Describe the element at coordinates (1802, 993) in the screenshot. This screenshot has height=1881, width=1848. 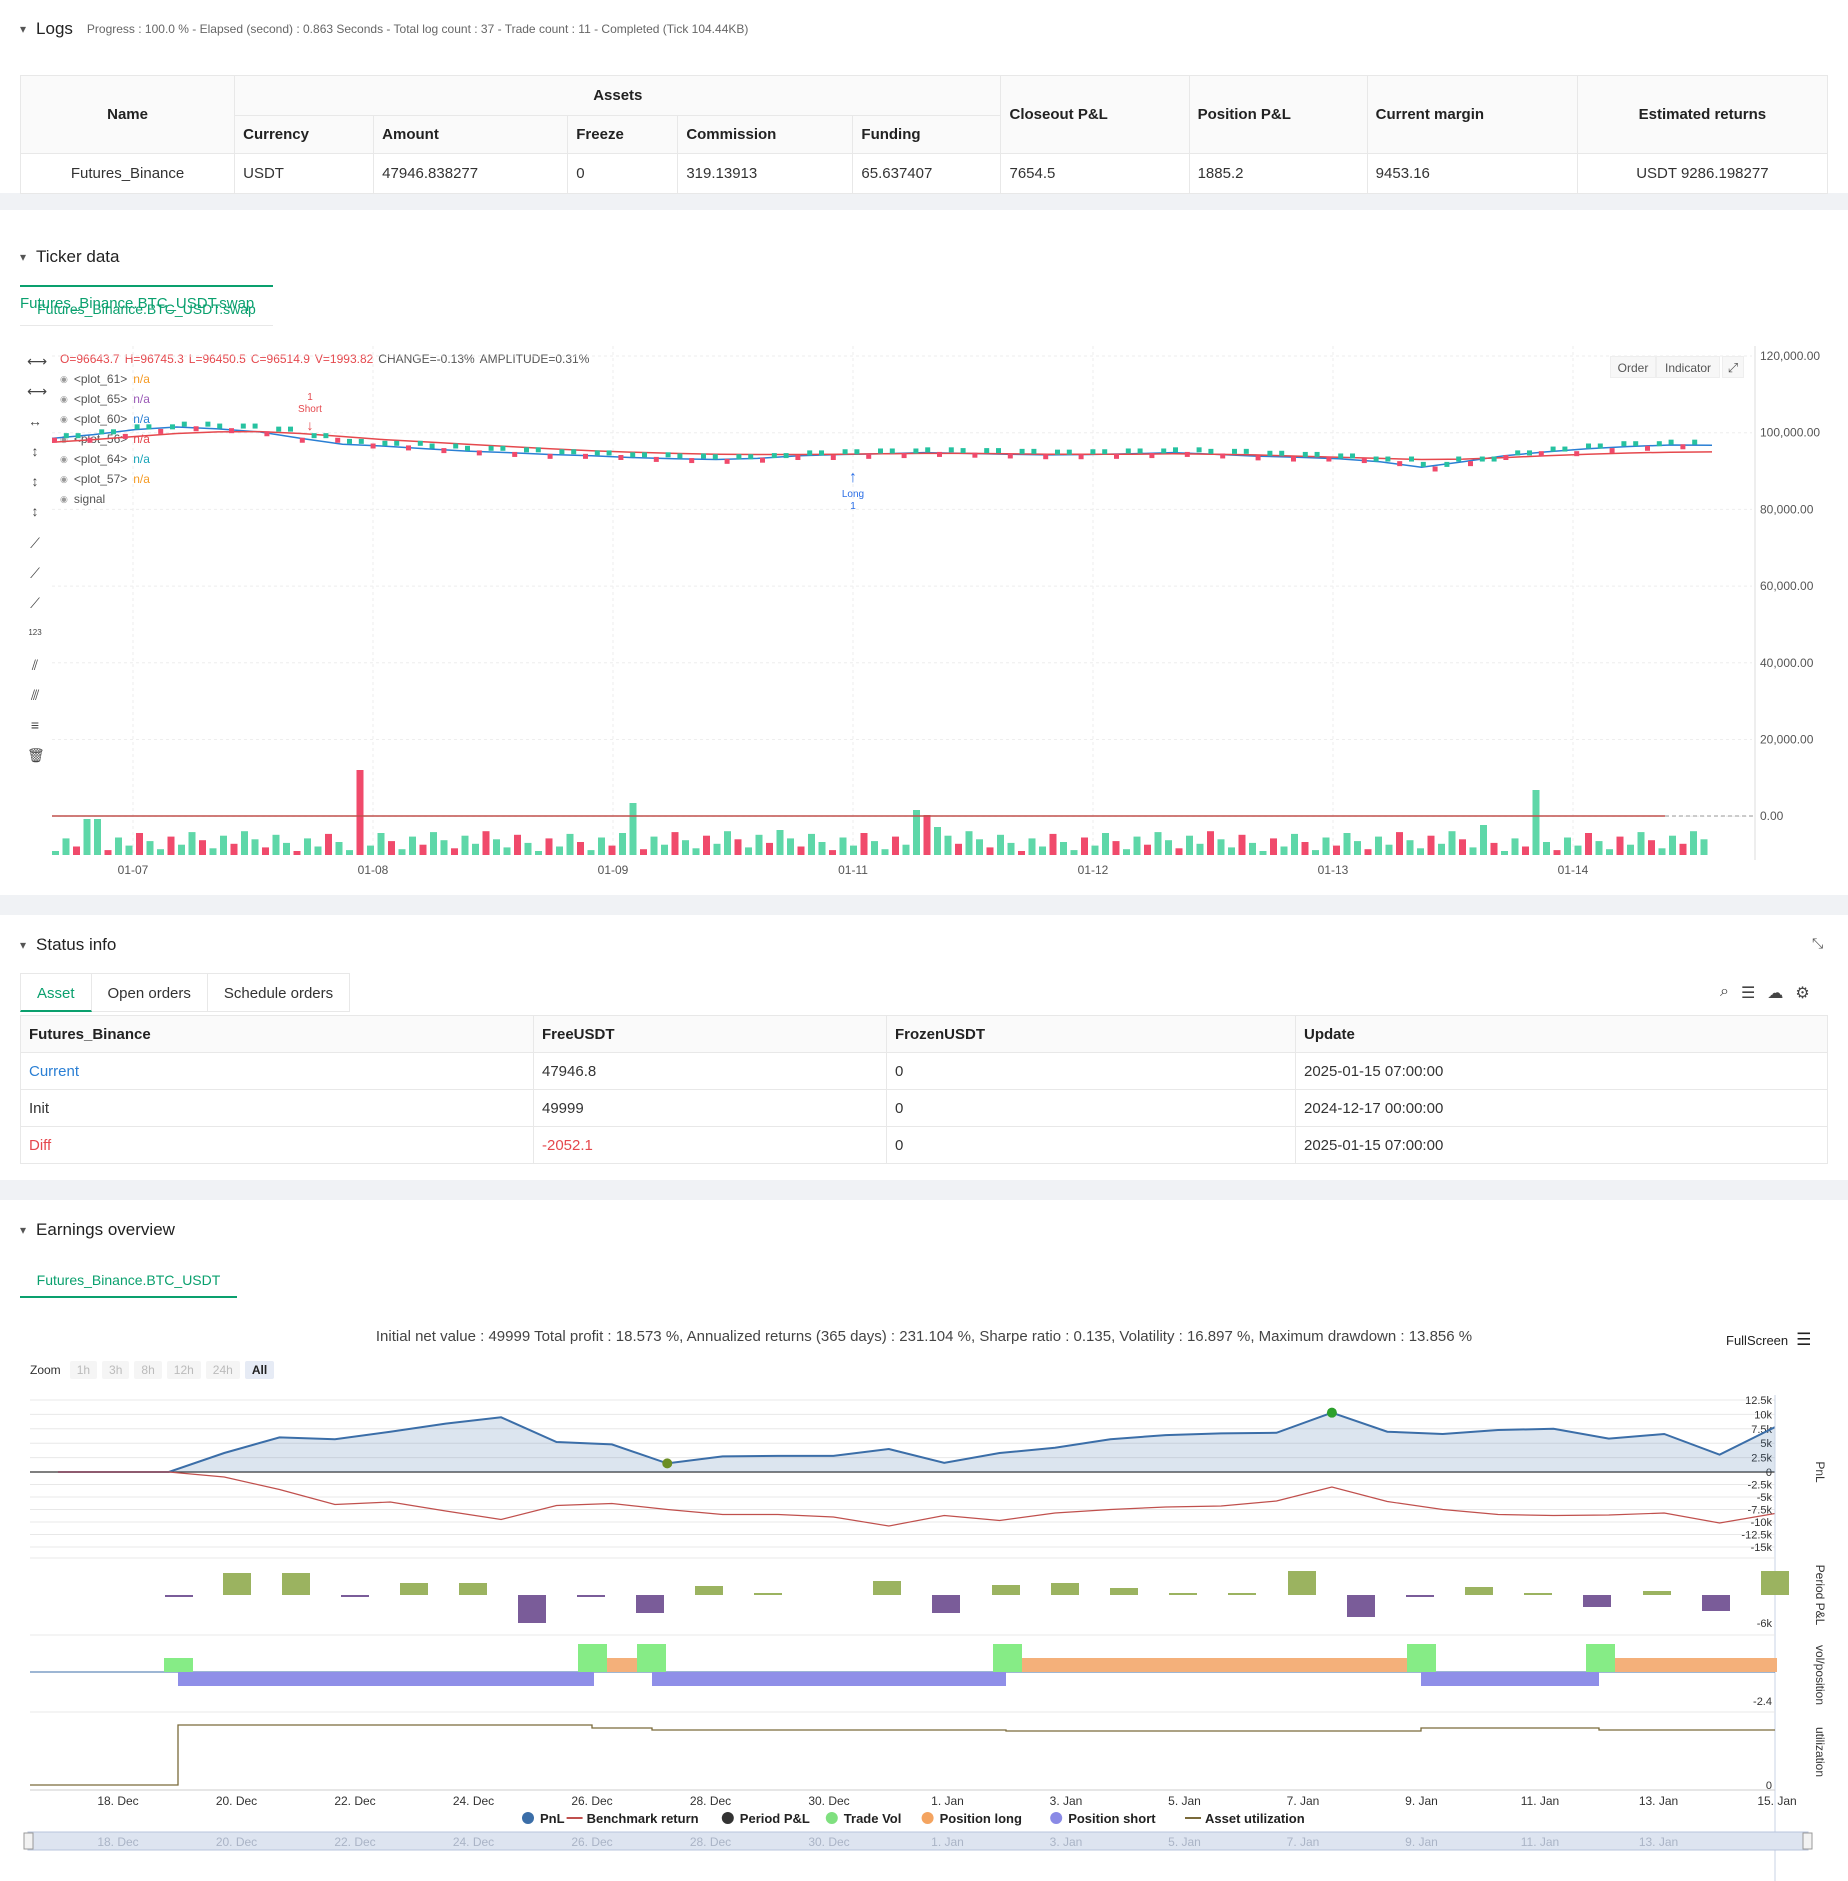
I see `gear-icon: ⚙` at that location.